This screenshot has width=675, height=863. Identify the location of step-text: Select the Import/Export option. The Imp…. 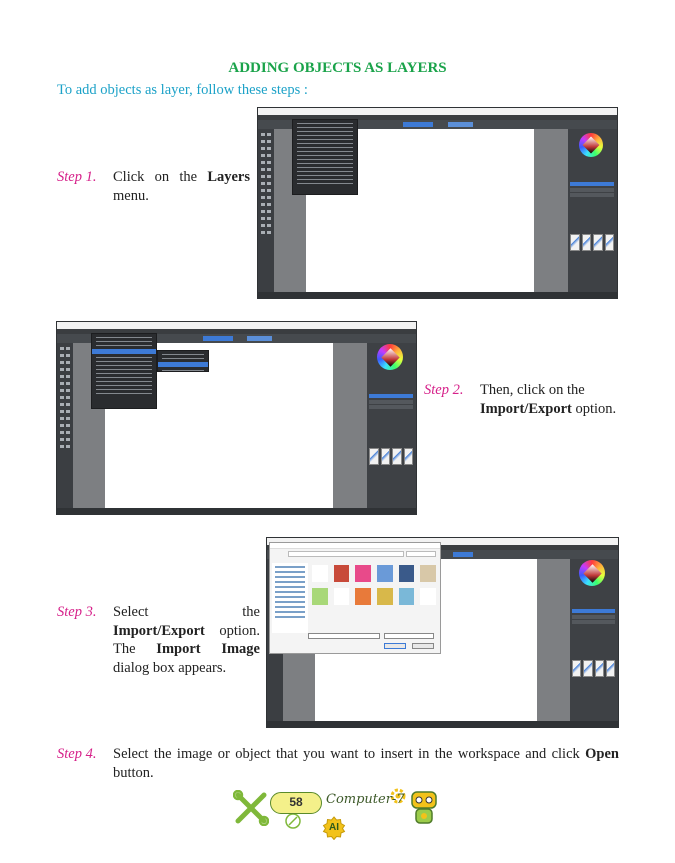
(186, 640).